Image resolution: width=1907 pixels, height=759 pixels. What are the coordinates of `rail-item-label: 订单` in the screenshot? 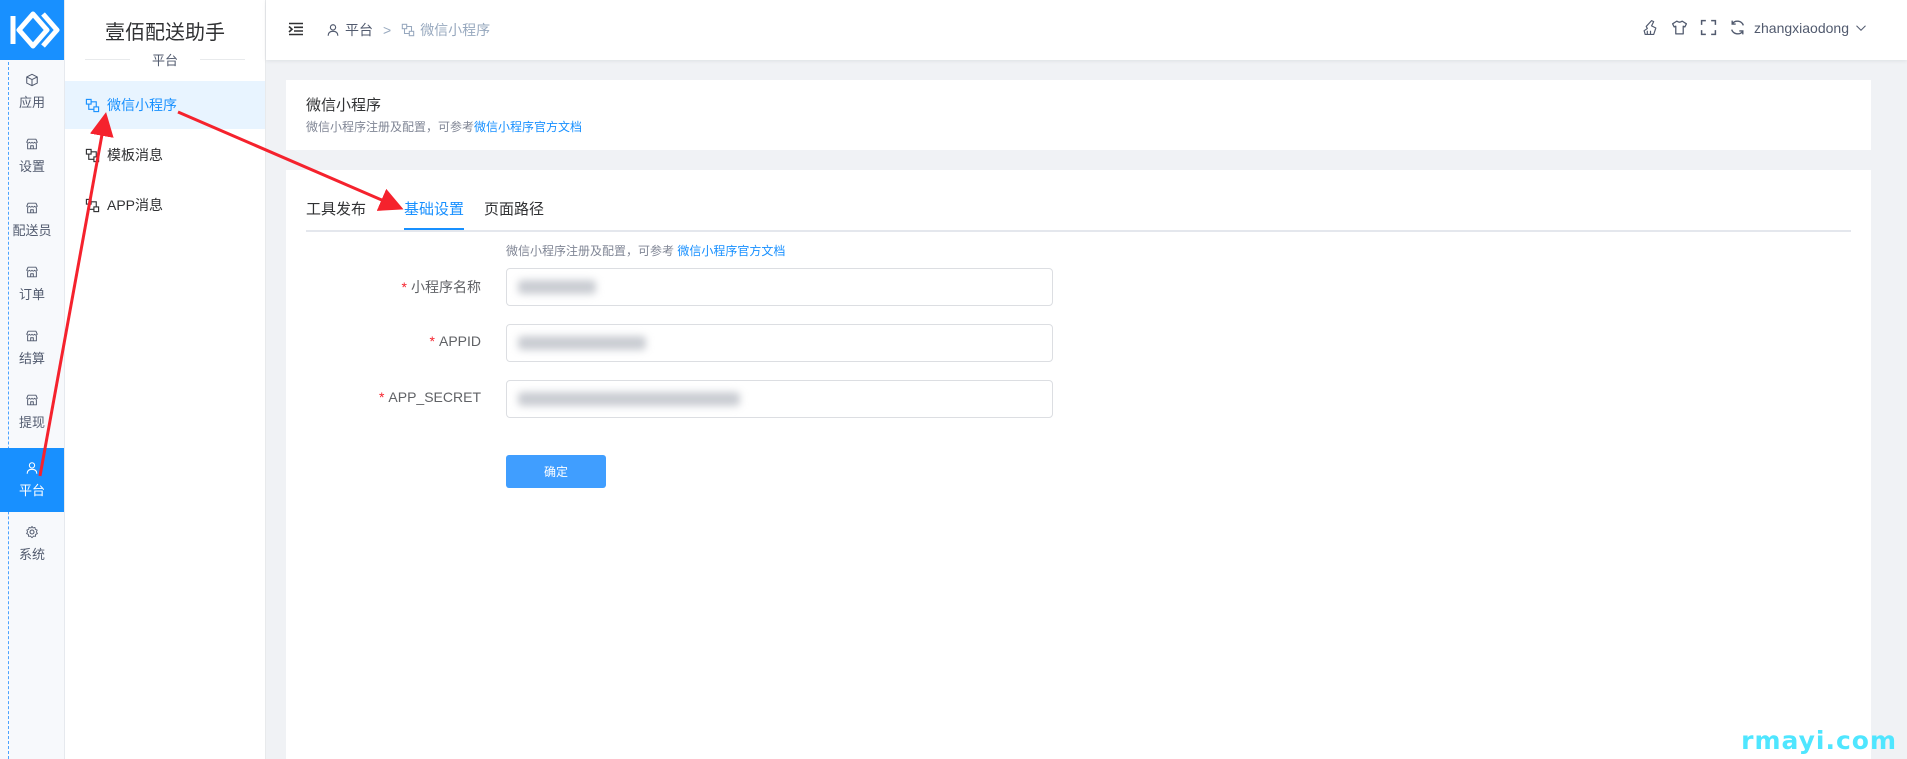 It's located at (31, 294).